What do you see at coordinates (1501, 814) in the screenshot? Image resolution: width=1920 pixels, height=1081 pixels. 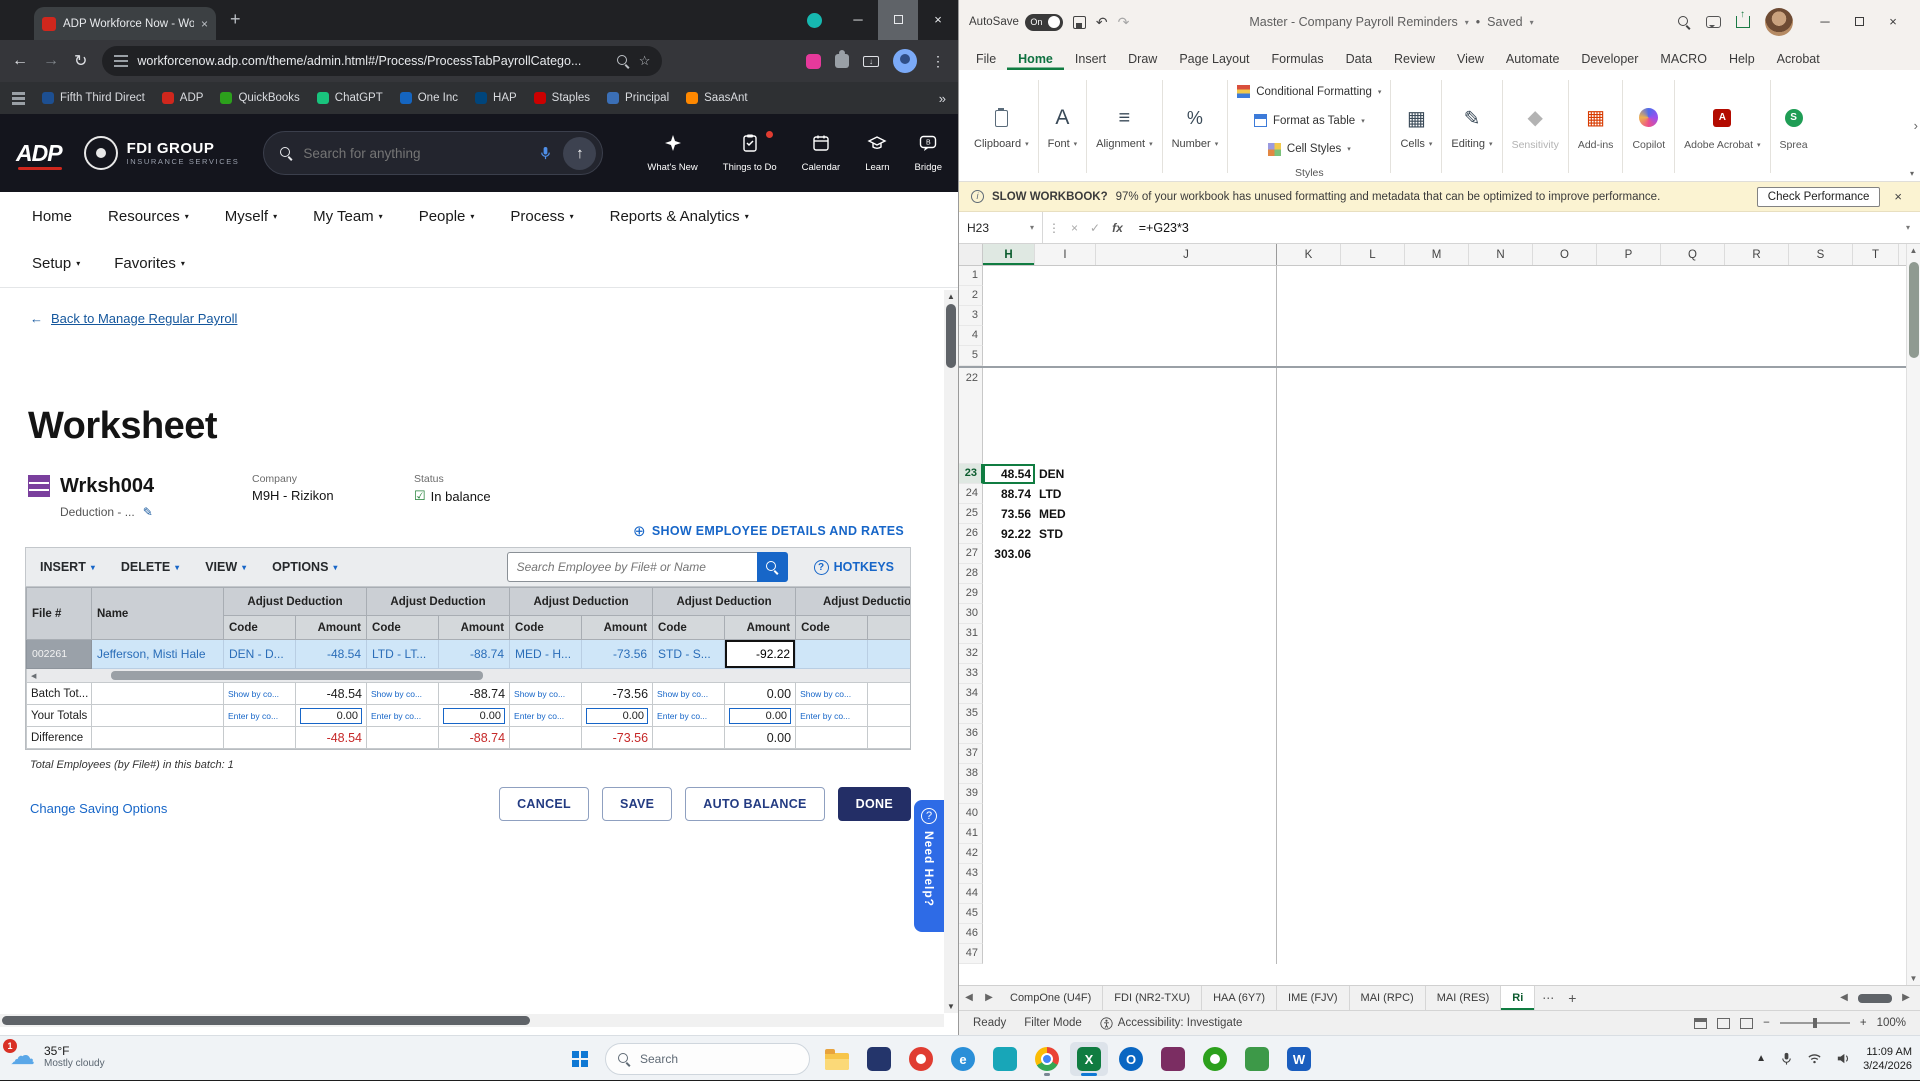 I see `cell-N40` at bounding box center [1501, 814].